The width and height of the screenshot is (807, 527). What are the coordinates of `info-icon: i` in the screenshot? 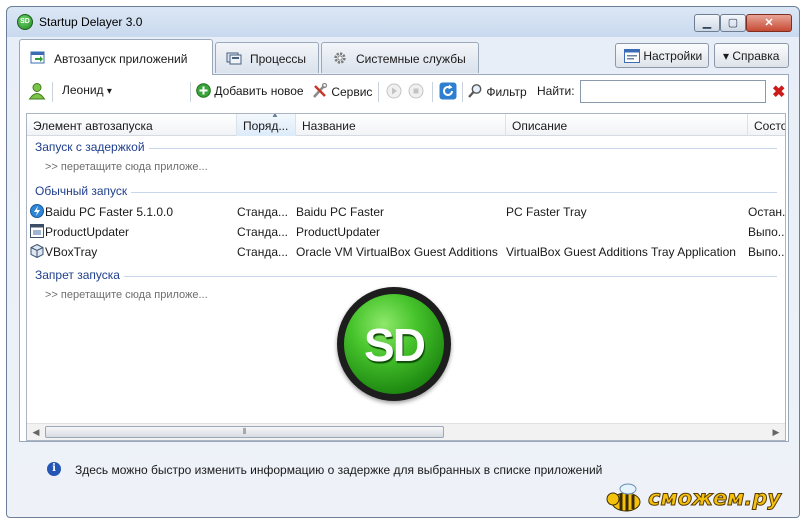 It's located at (54, 469).